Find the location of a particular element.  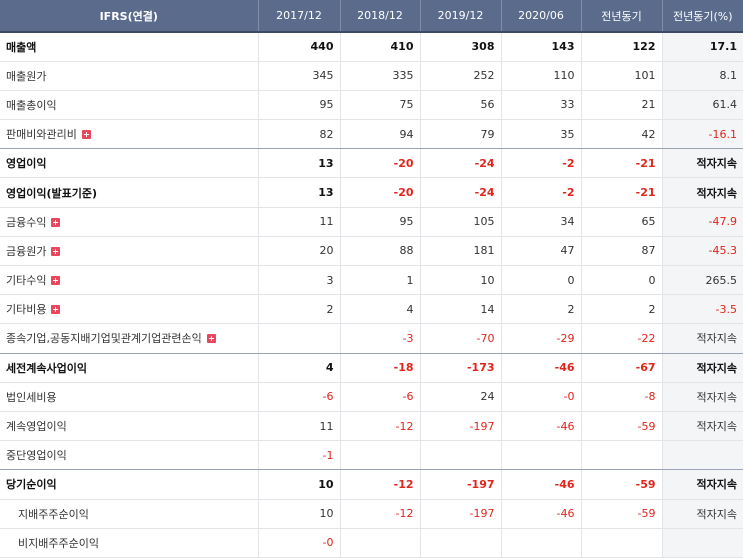

column-header: 2017/12 is located at coordinates (299, 16).